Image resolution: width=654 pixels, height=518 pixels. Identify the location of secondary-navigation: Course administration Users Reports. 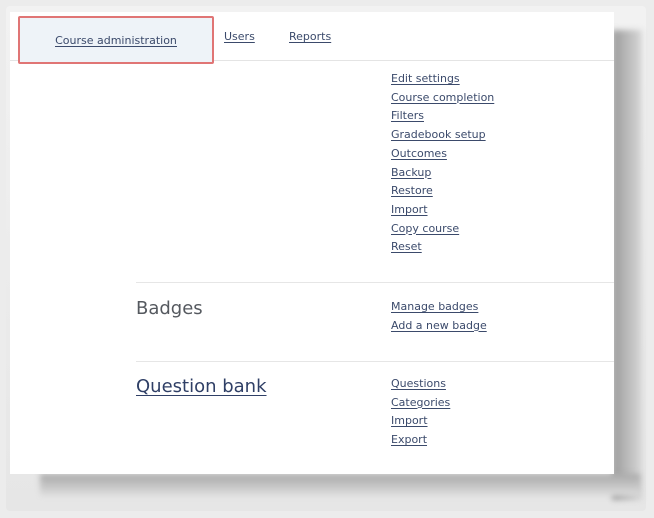
(312, 38).